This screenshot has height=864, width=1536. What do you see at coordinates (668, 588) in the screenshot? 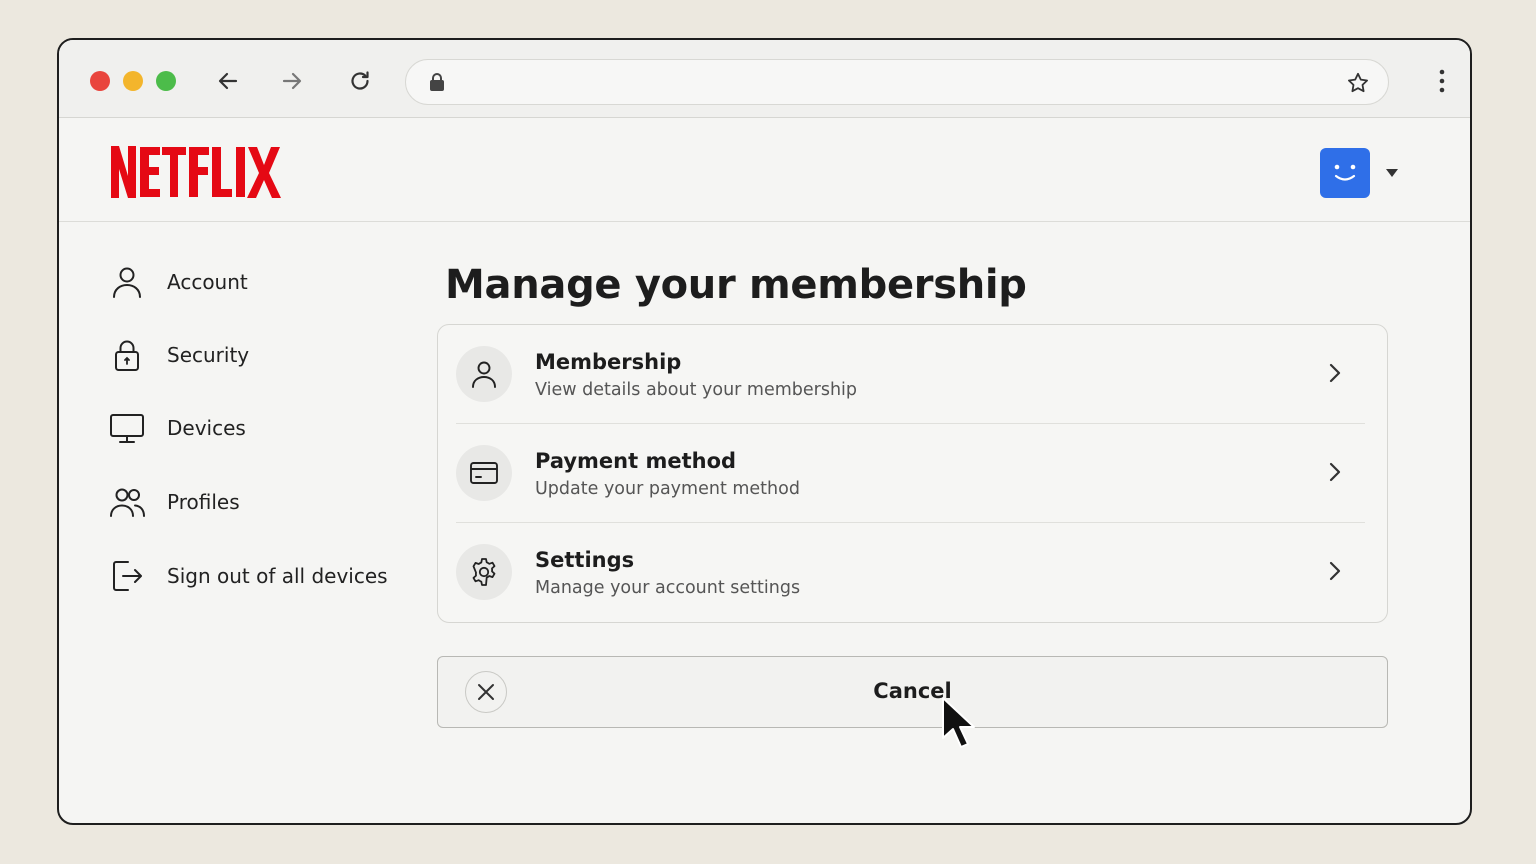
I see `row-subtitle: Manage your account settings` at bounding box center [668, 588].